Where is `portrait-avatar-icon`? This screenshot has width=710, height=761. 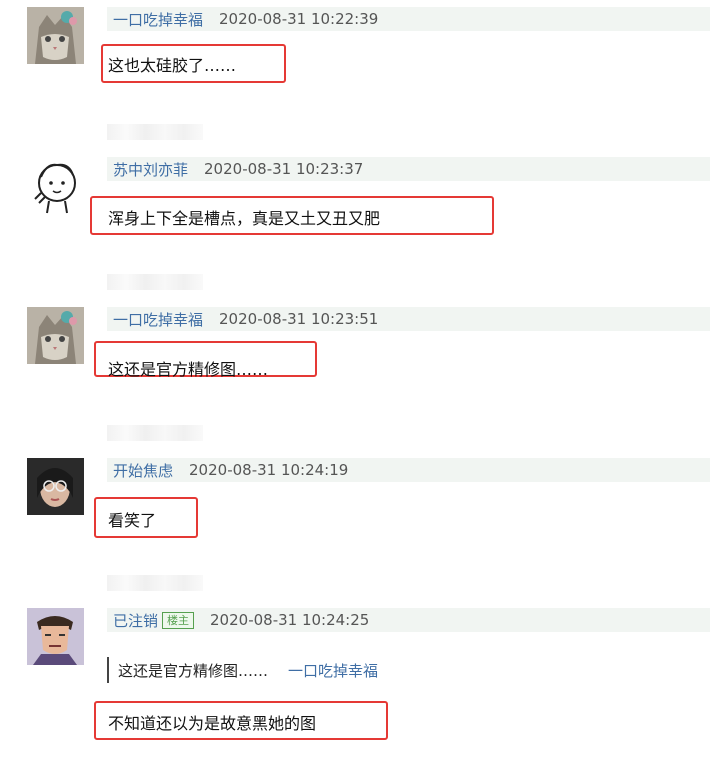
portrait-avatar-icon is located at coordinates (55, 486).